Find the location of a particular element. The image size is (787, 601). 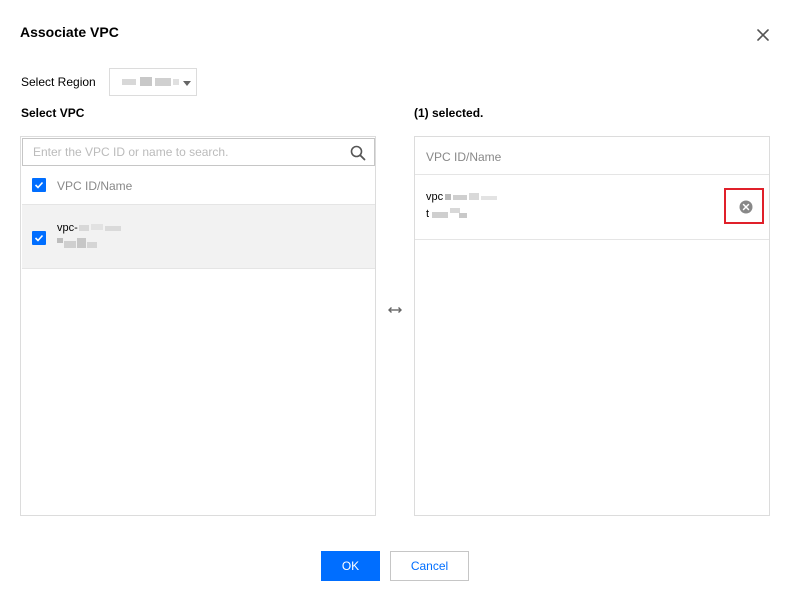

selected-vpc-id: vpc is located at coordinates (434, 197).